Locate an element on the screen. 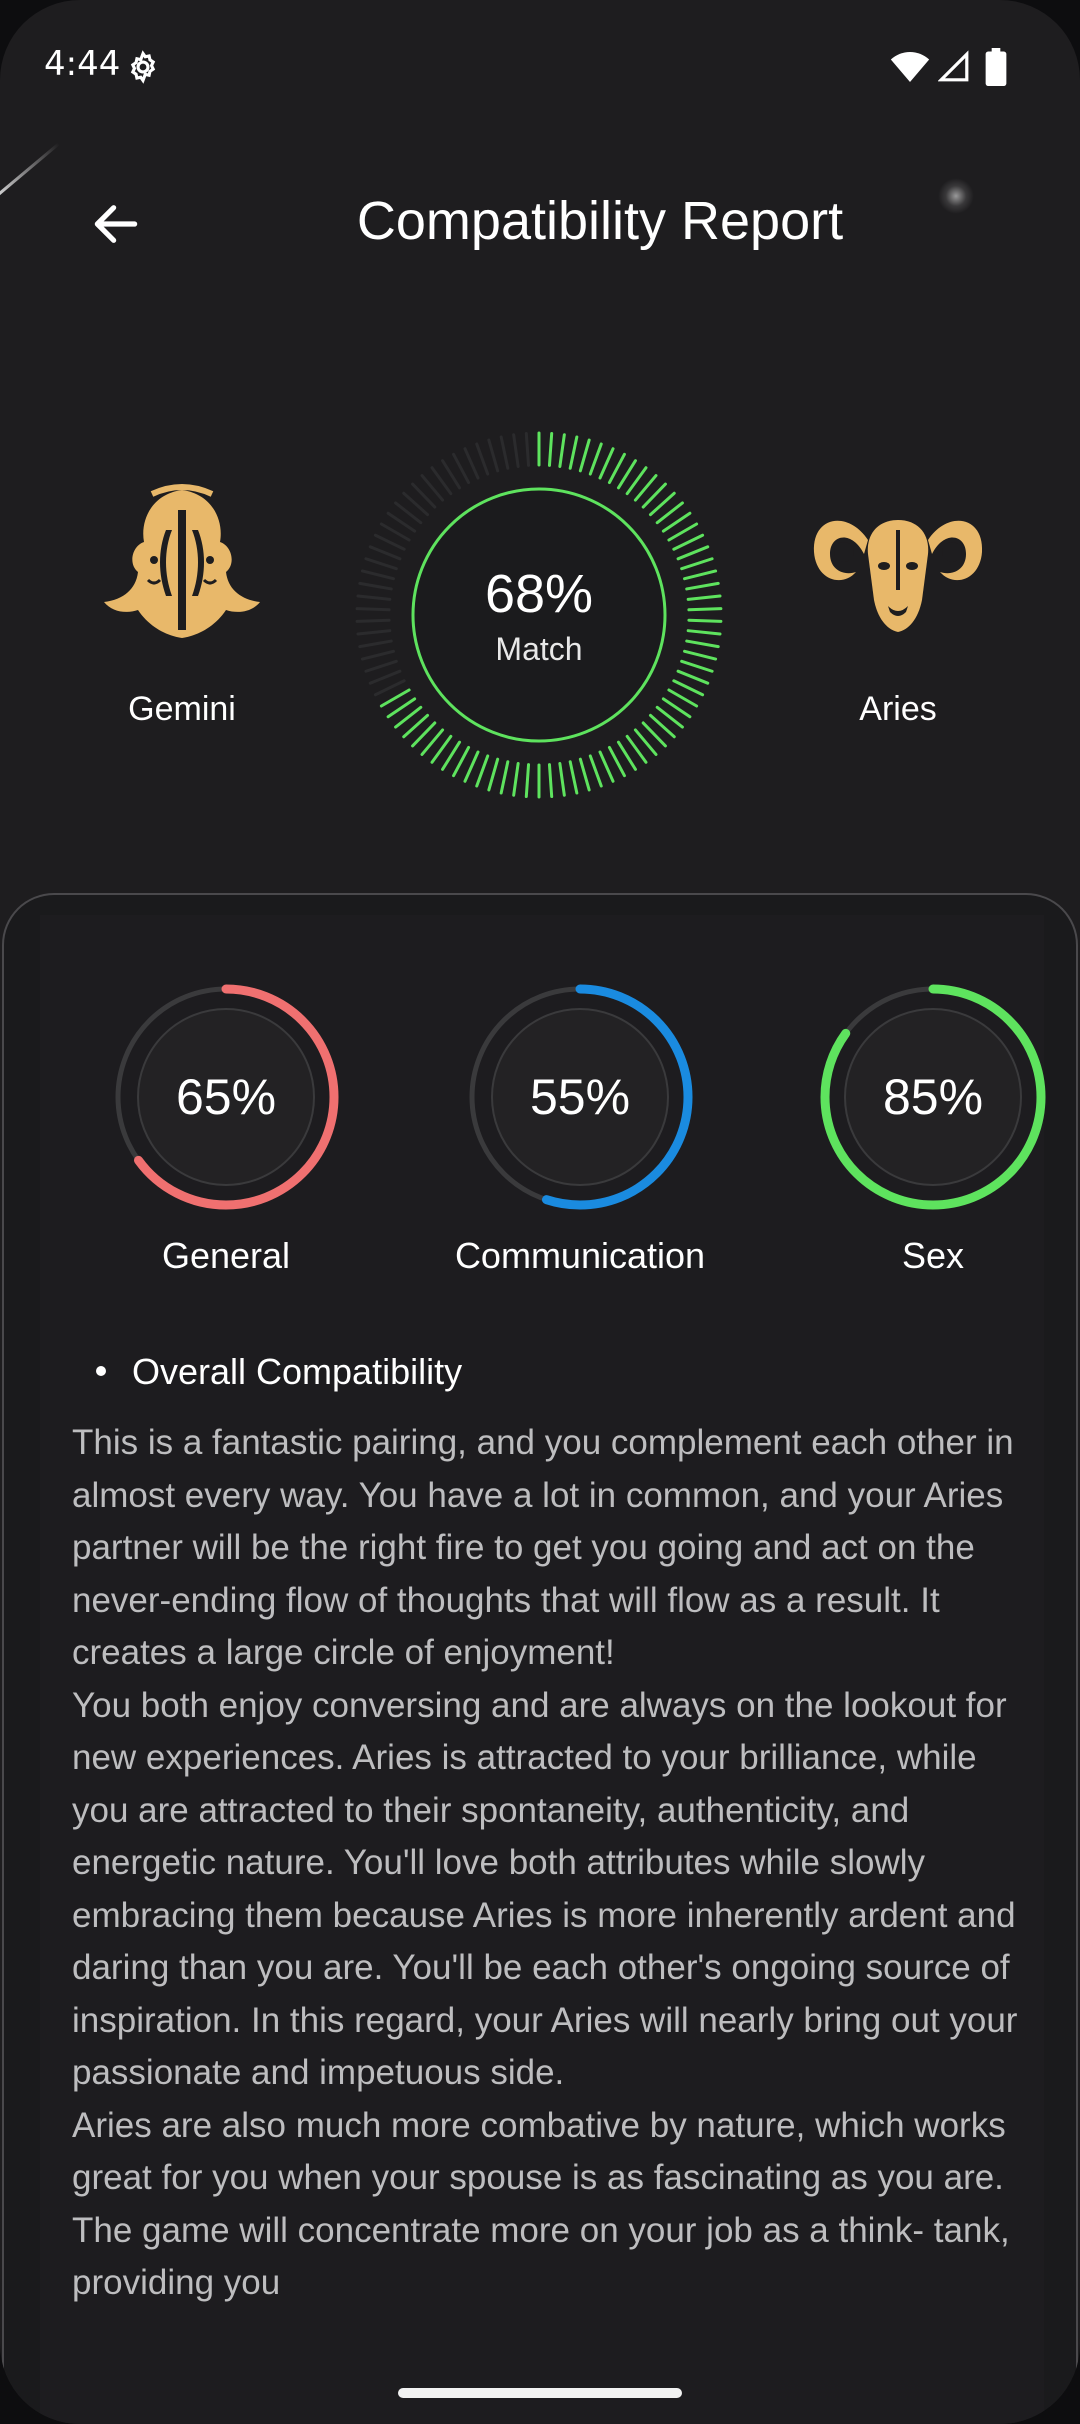 This screenshot has height=2424, width=1080. match-gauge: 68% Match is located at coordinates (539, 615).